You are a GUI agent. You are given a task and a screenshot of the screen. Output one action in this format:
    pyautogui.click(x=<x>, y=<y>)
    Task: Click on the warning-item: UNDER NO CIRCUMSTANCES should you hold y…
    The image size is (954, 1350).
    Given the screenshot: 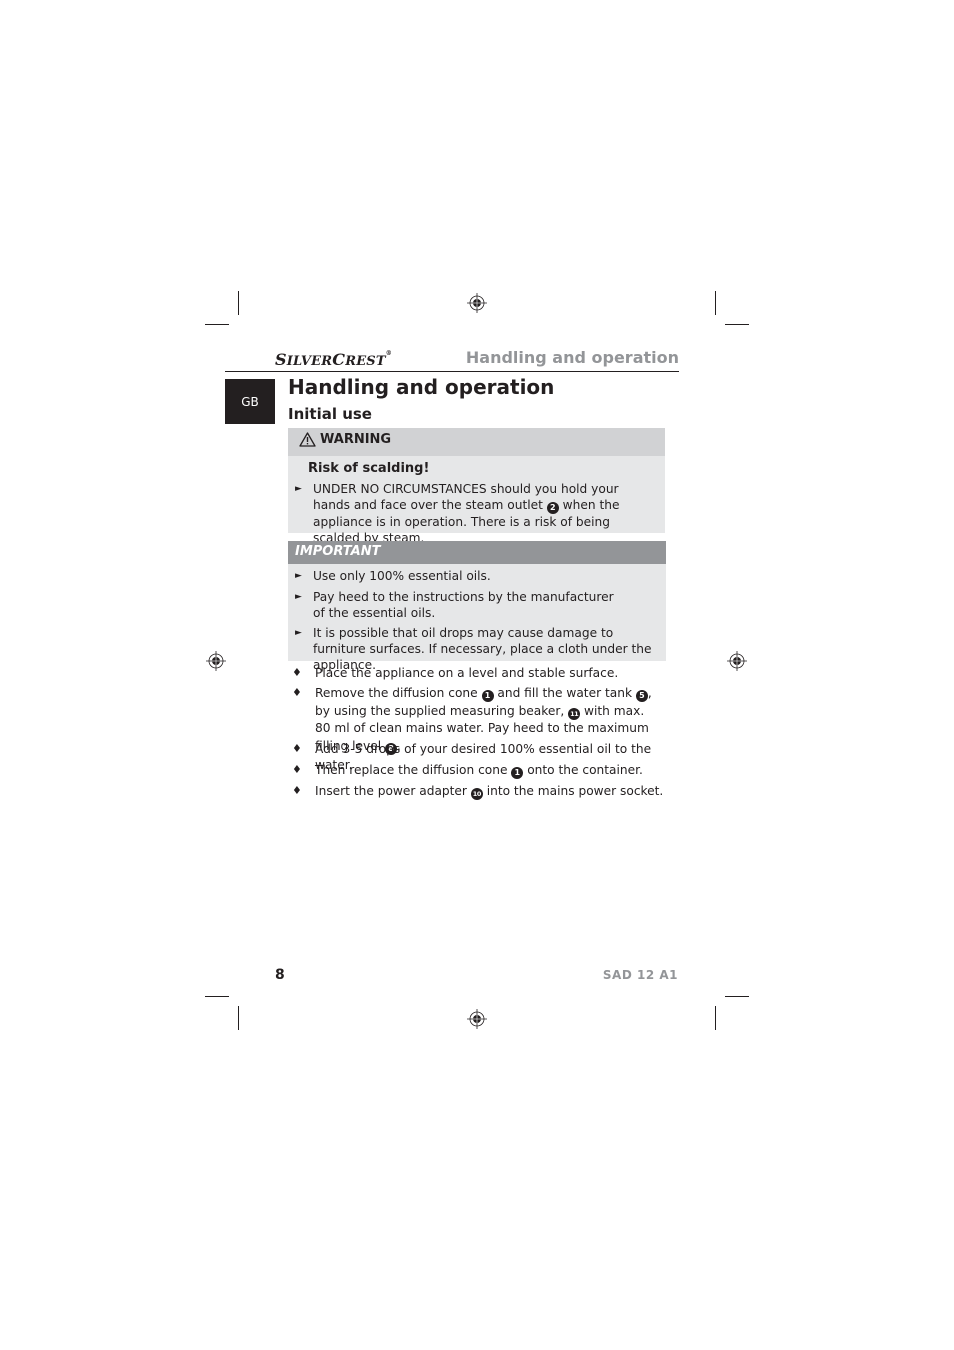 What is the action you would take?
    pyautogui.click(x=485, y=513)
    